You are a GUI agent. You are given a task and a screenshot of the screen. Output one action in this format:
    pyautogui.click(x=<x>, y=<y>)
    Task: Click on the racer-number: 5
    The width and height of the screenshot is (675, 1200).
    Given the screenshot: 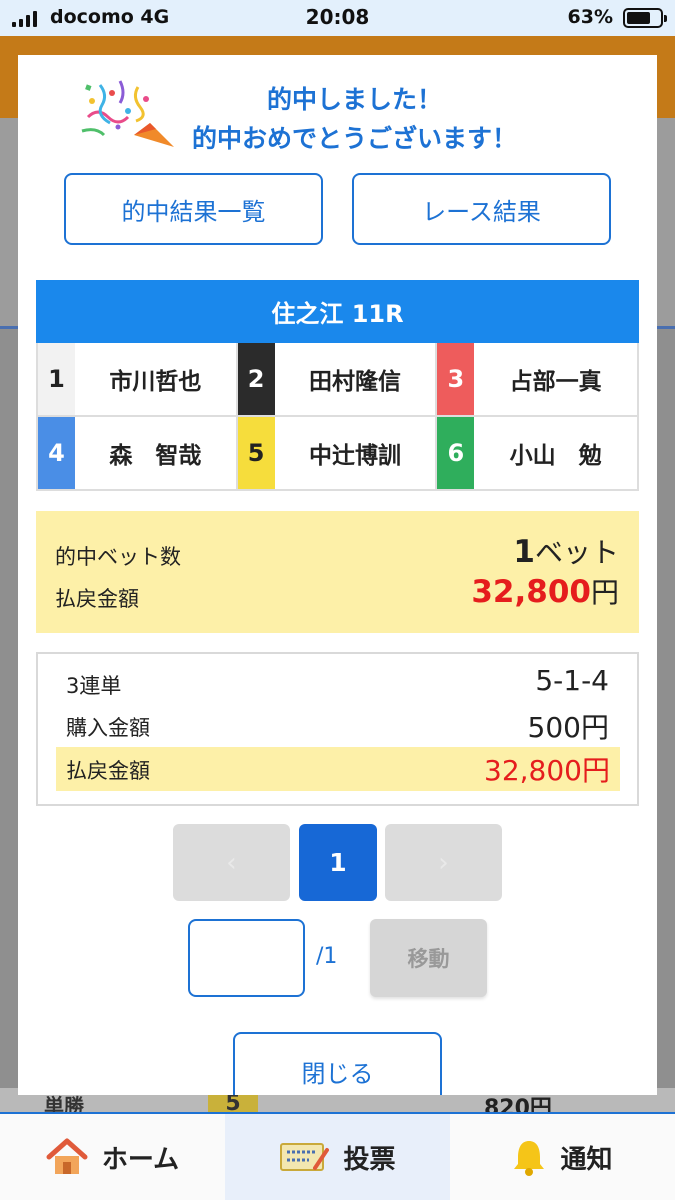 What is the action you would take?
    pyautogui.click(x=256, y=453)
    